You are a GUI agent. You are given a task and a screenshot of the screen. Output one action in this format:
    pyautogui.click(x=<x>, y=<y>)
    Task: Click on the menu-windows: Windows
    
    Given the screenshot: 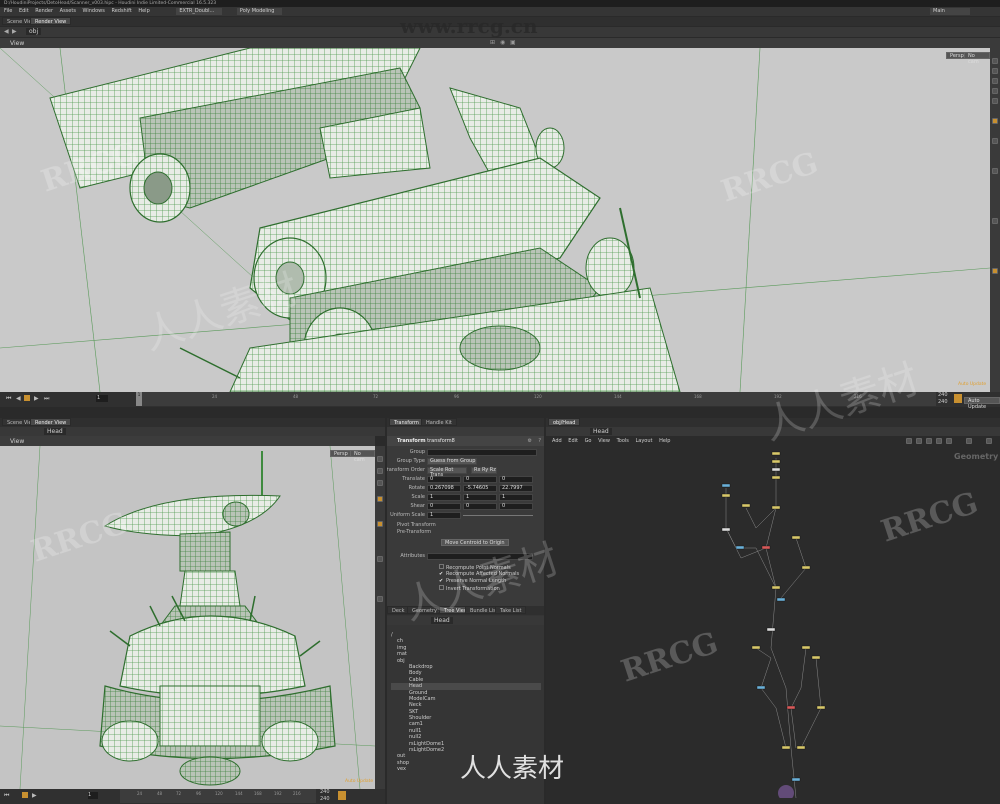 What is the action you would take?
    pyautogui.click(x=94, y=11)
    